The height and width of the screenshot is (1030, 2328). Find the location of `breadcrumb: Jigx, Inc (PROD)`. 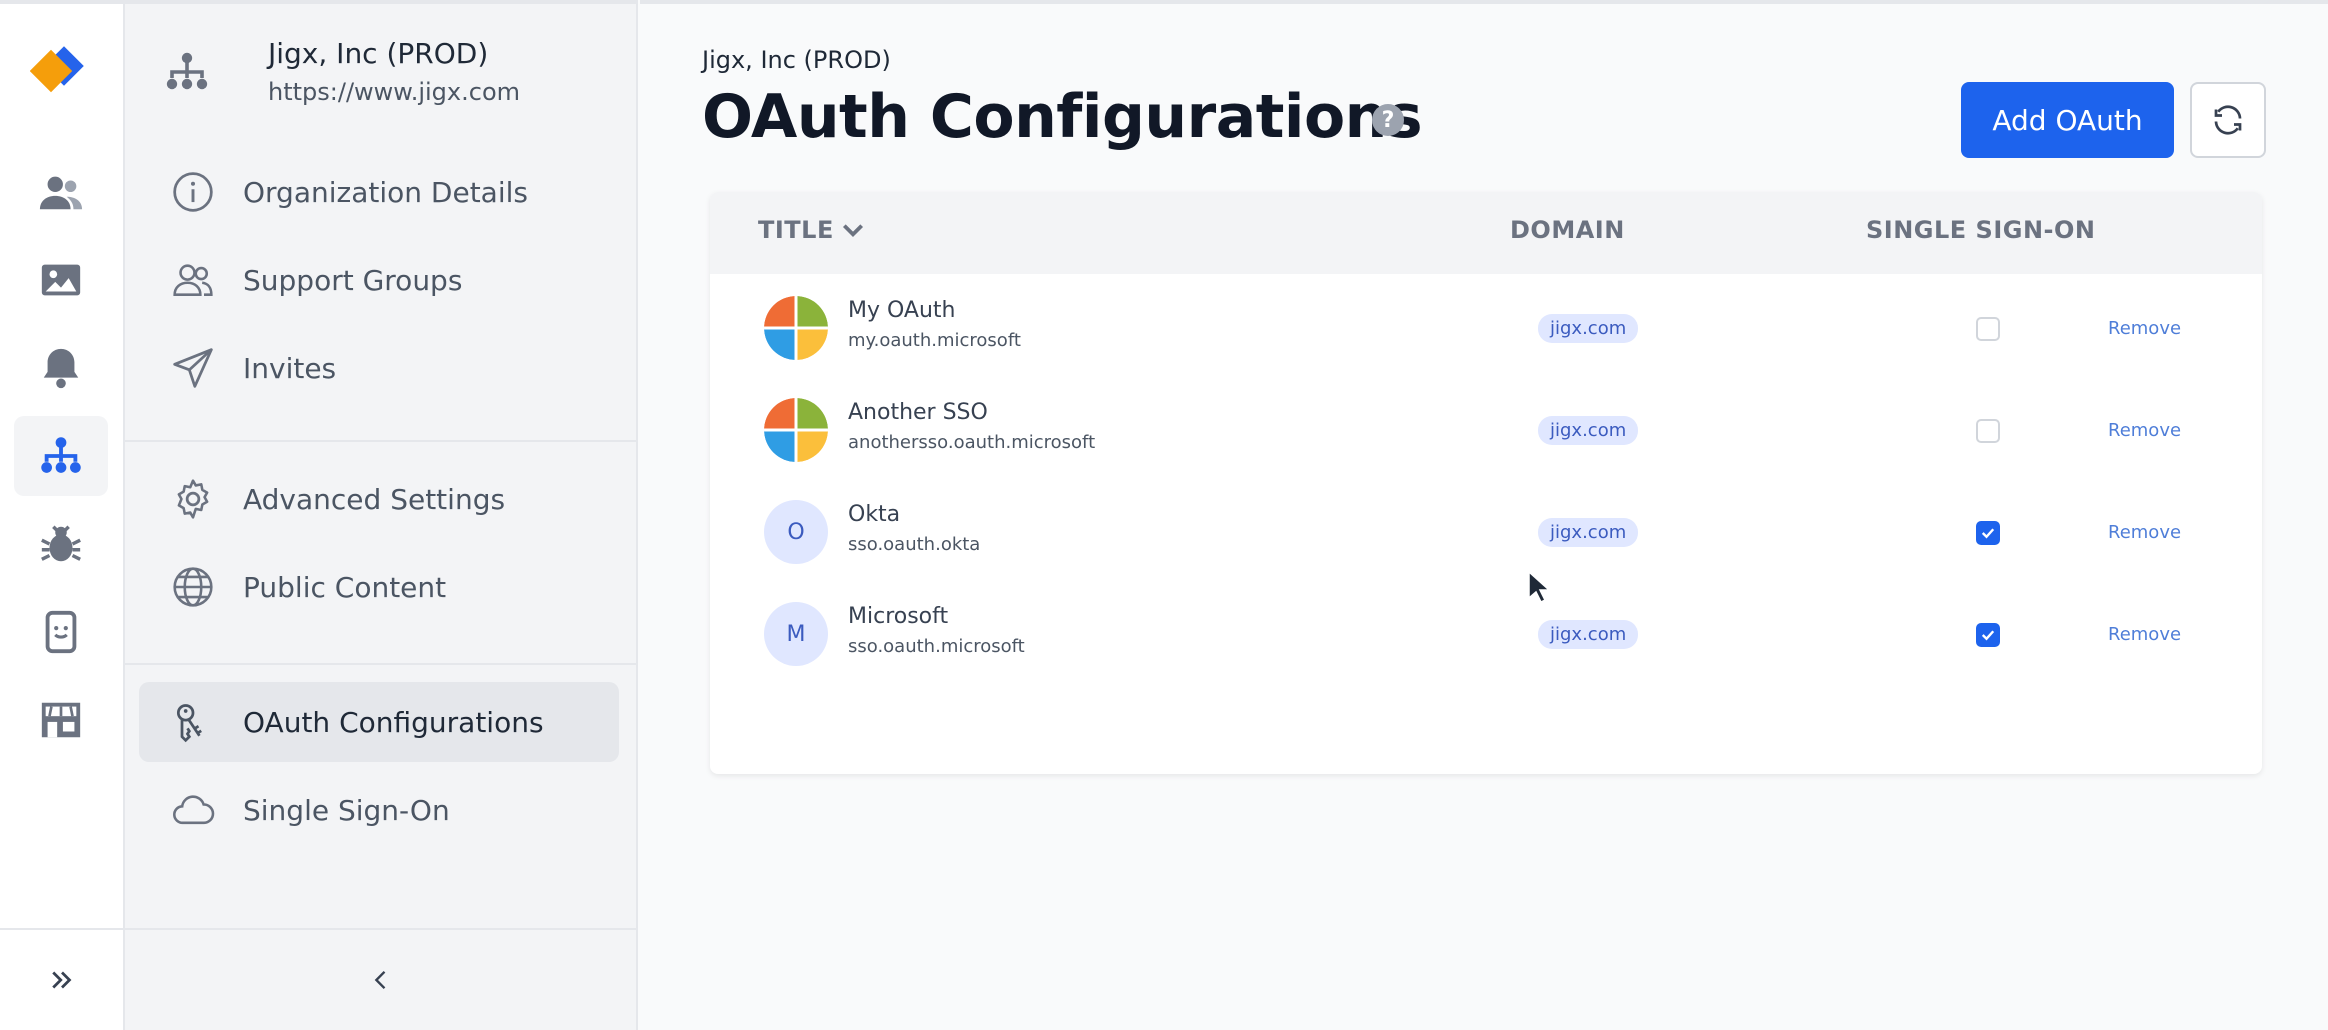

breadcrumb: Jigx, Inc (PROD) is located at coordinates (796, 60).